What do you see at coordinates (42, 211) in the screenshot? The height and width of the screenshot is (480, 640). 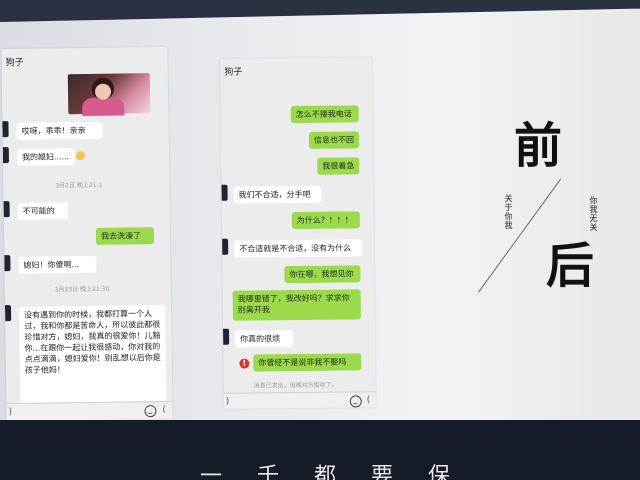 I see `message-in: 不可能的` at bounding box center [42, 211].